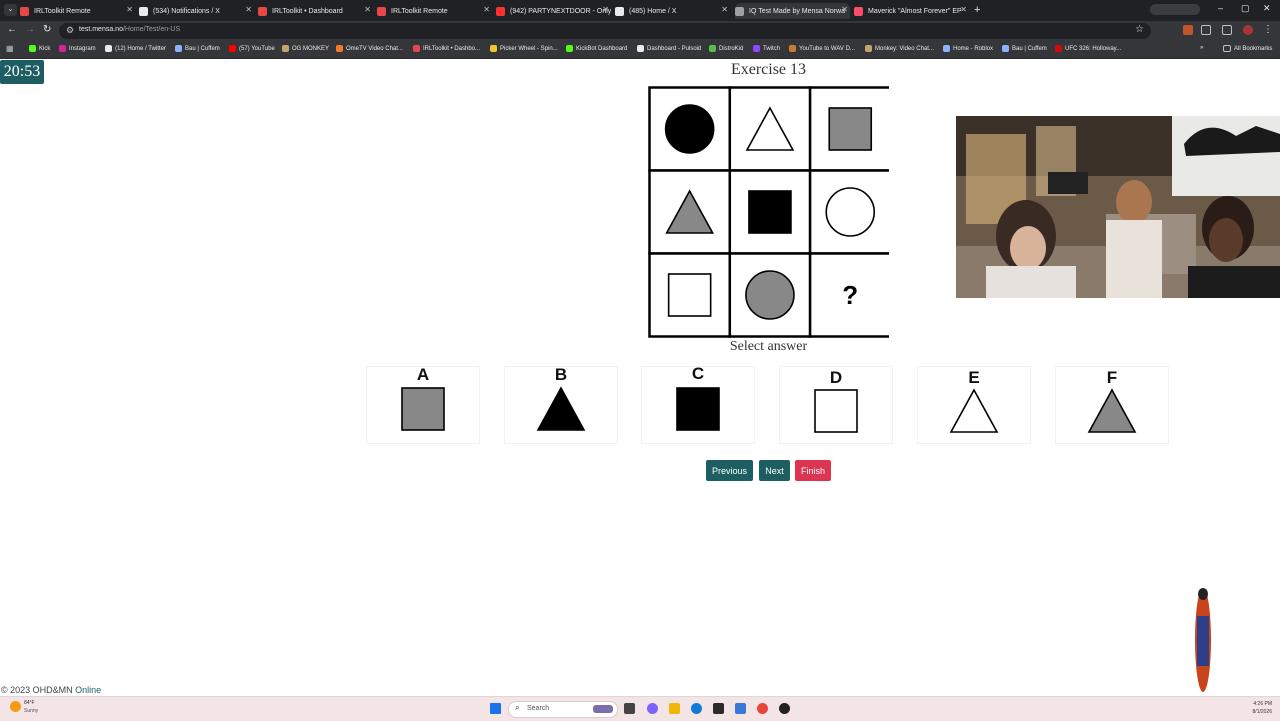 The image size is (1280, 721). Describe the element at coordinates (766, 48) in the screenshot. I see `bookmark-item: Twitch` at that location.